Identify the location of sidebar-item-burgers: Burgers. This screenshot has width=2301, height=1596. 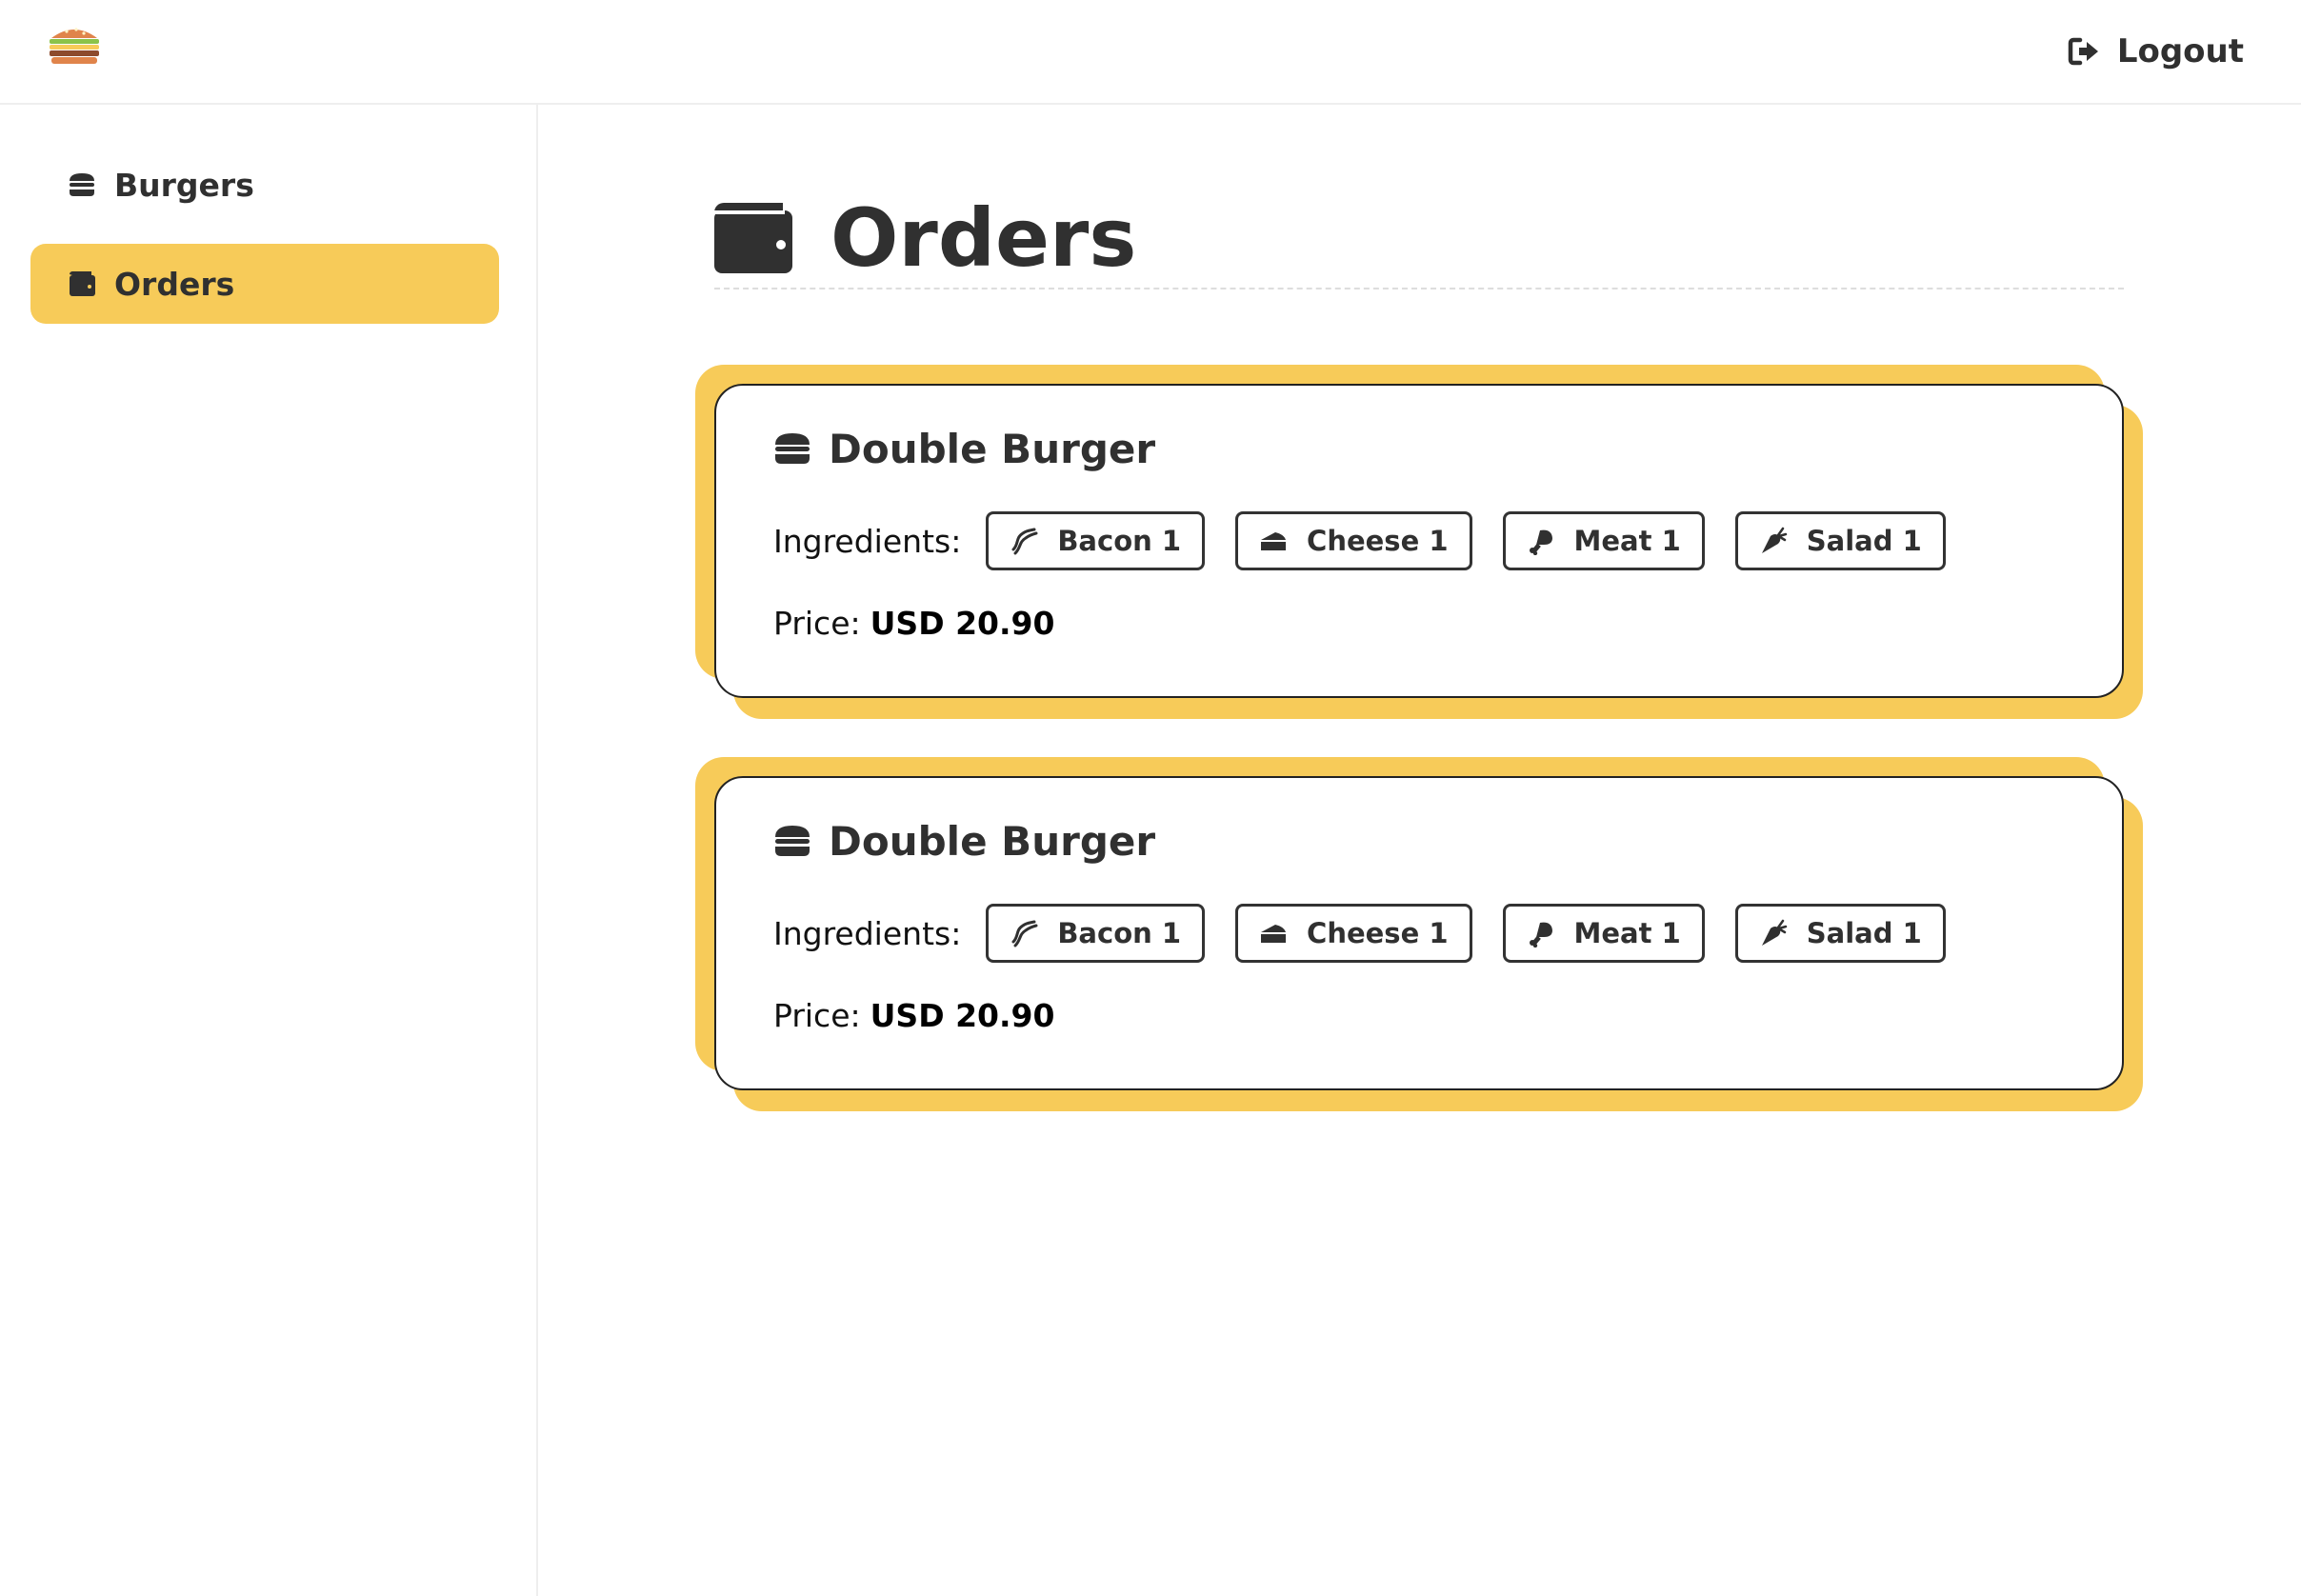
(264, 185).